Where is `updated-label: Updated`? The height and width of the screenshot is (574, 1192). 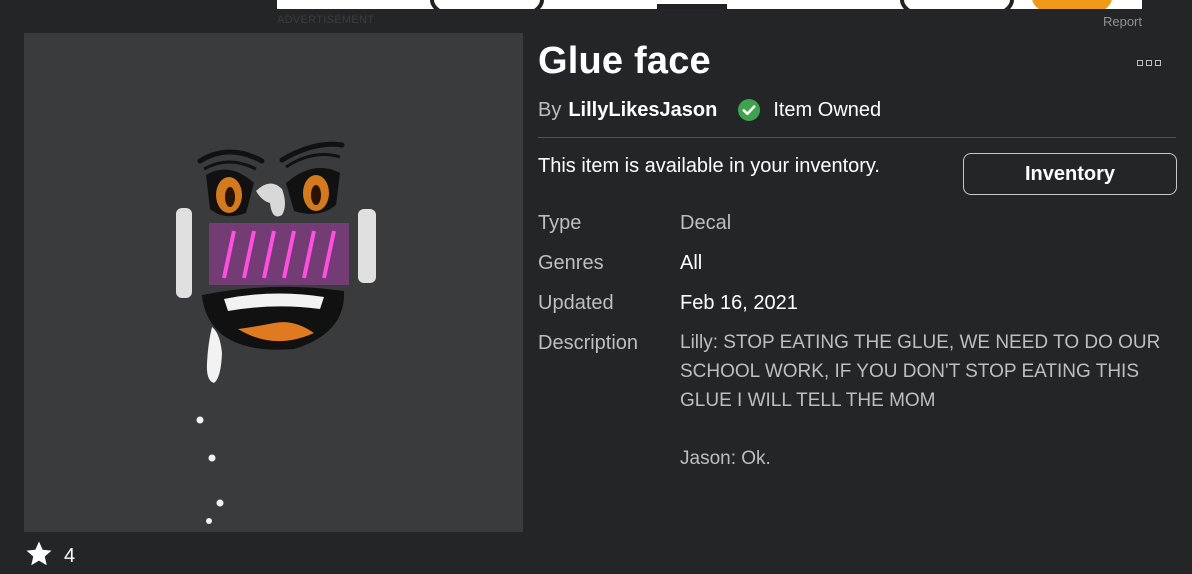 updated-label: Updated is located at coordinates (576, 303).